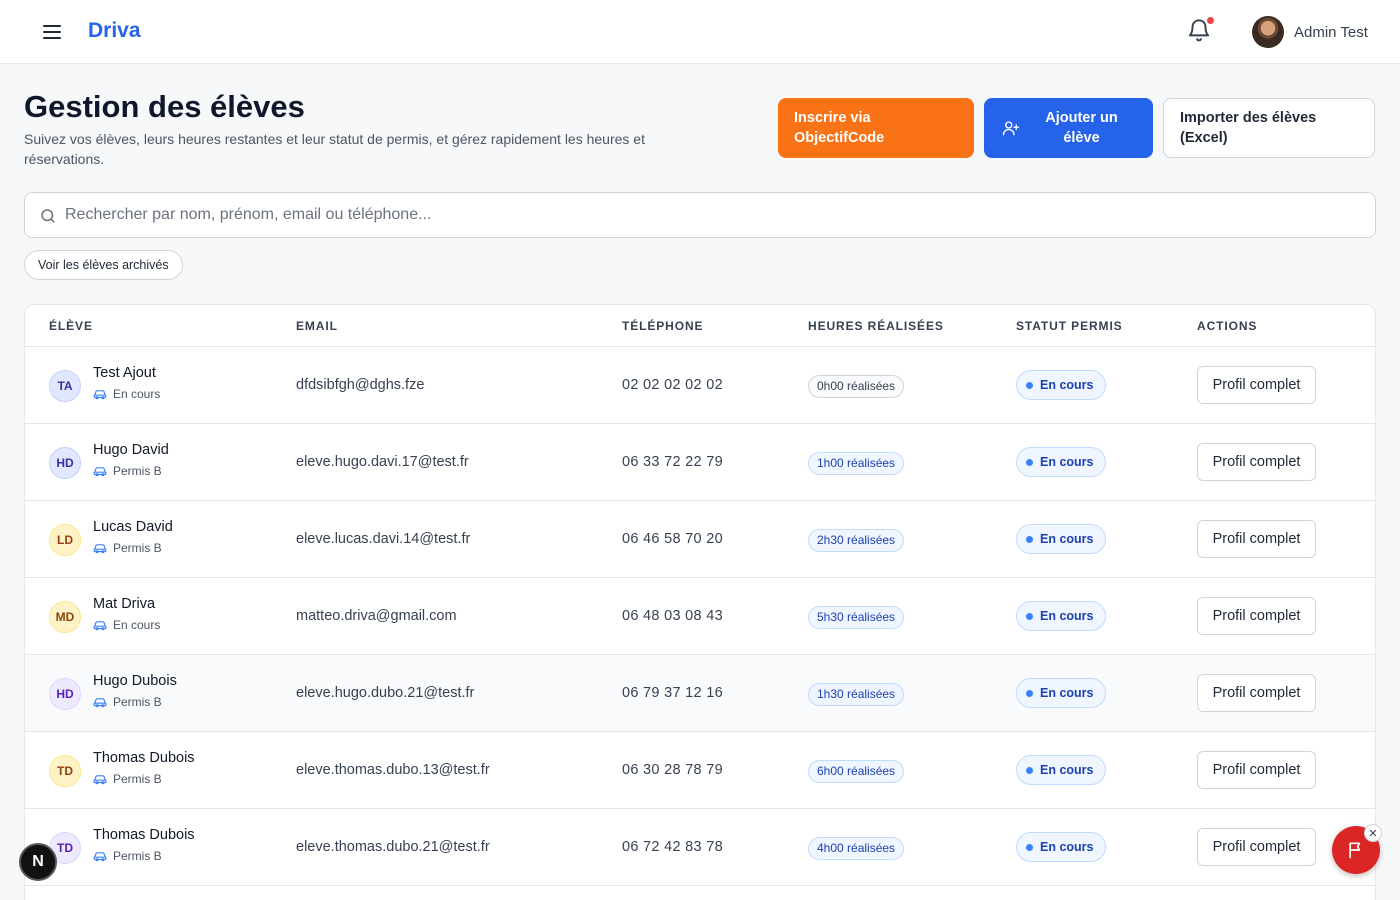  Describe the element at coordinates (1204, 138) in the screenshot. I see `import-label-line2: (Excel)` at that location.